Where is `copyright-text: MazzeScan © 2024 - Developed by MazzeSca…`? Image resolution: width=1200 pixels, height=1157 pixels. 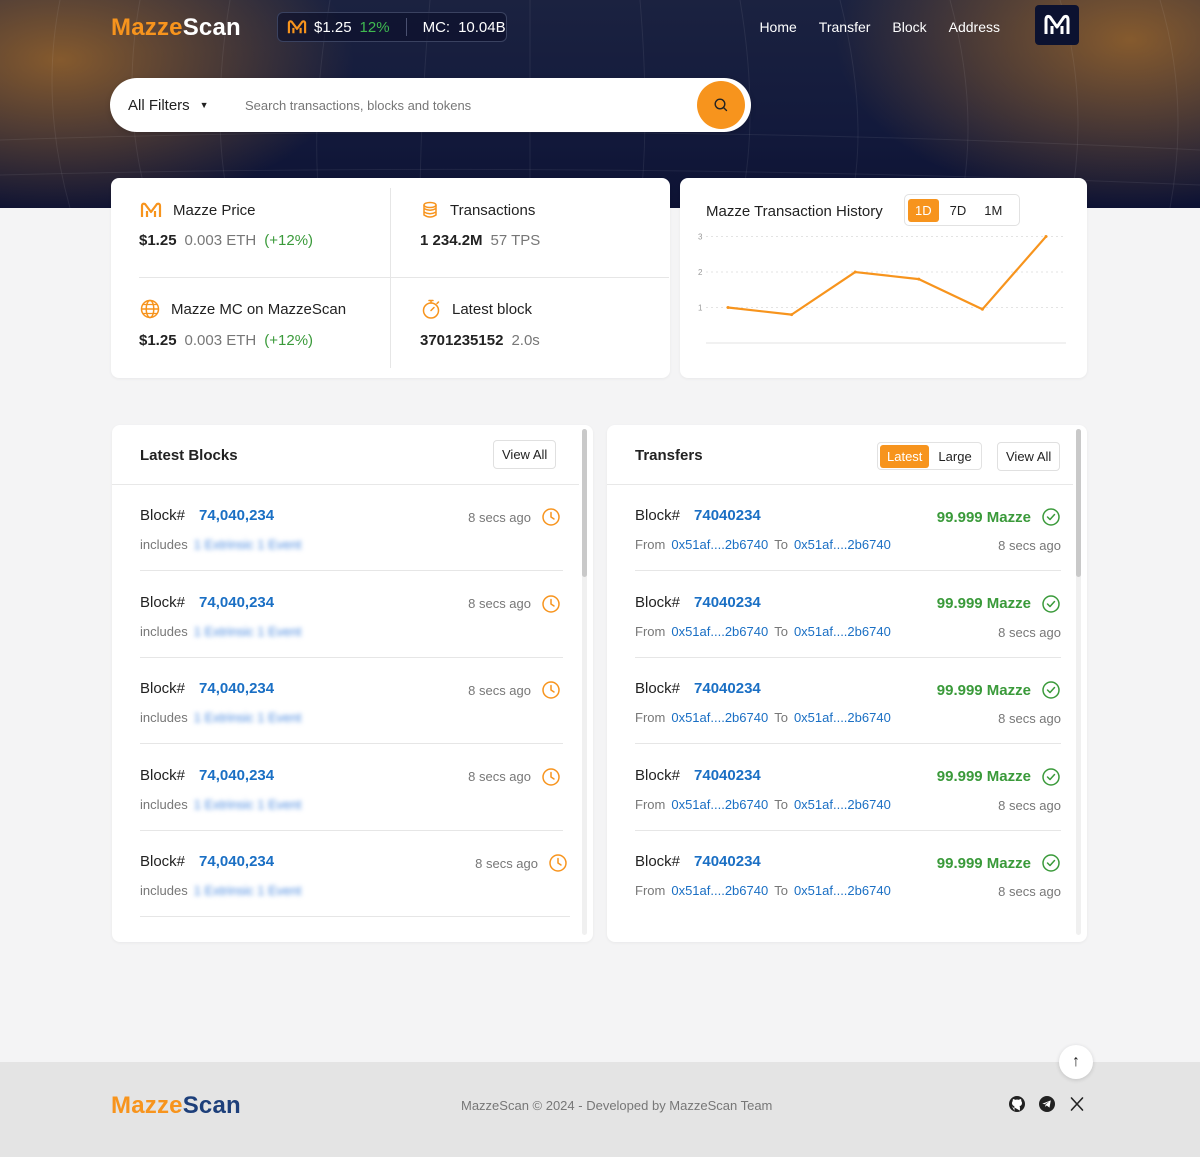 copyright-text: MazzeScan © 2024 - Developed by MazzeSca… is located at coordinates (617, 1105).